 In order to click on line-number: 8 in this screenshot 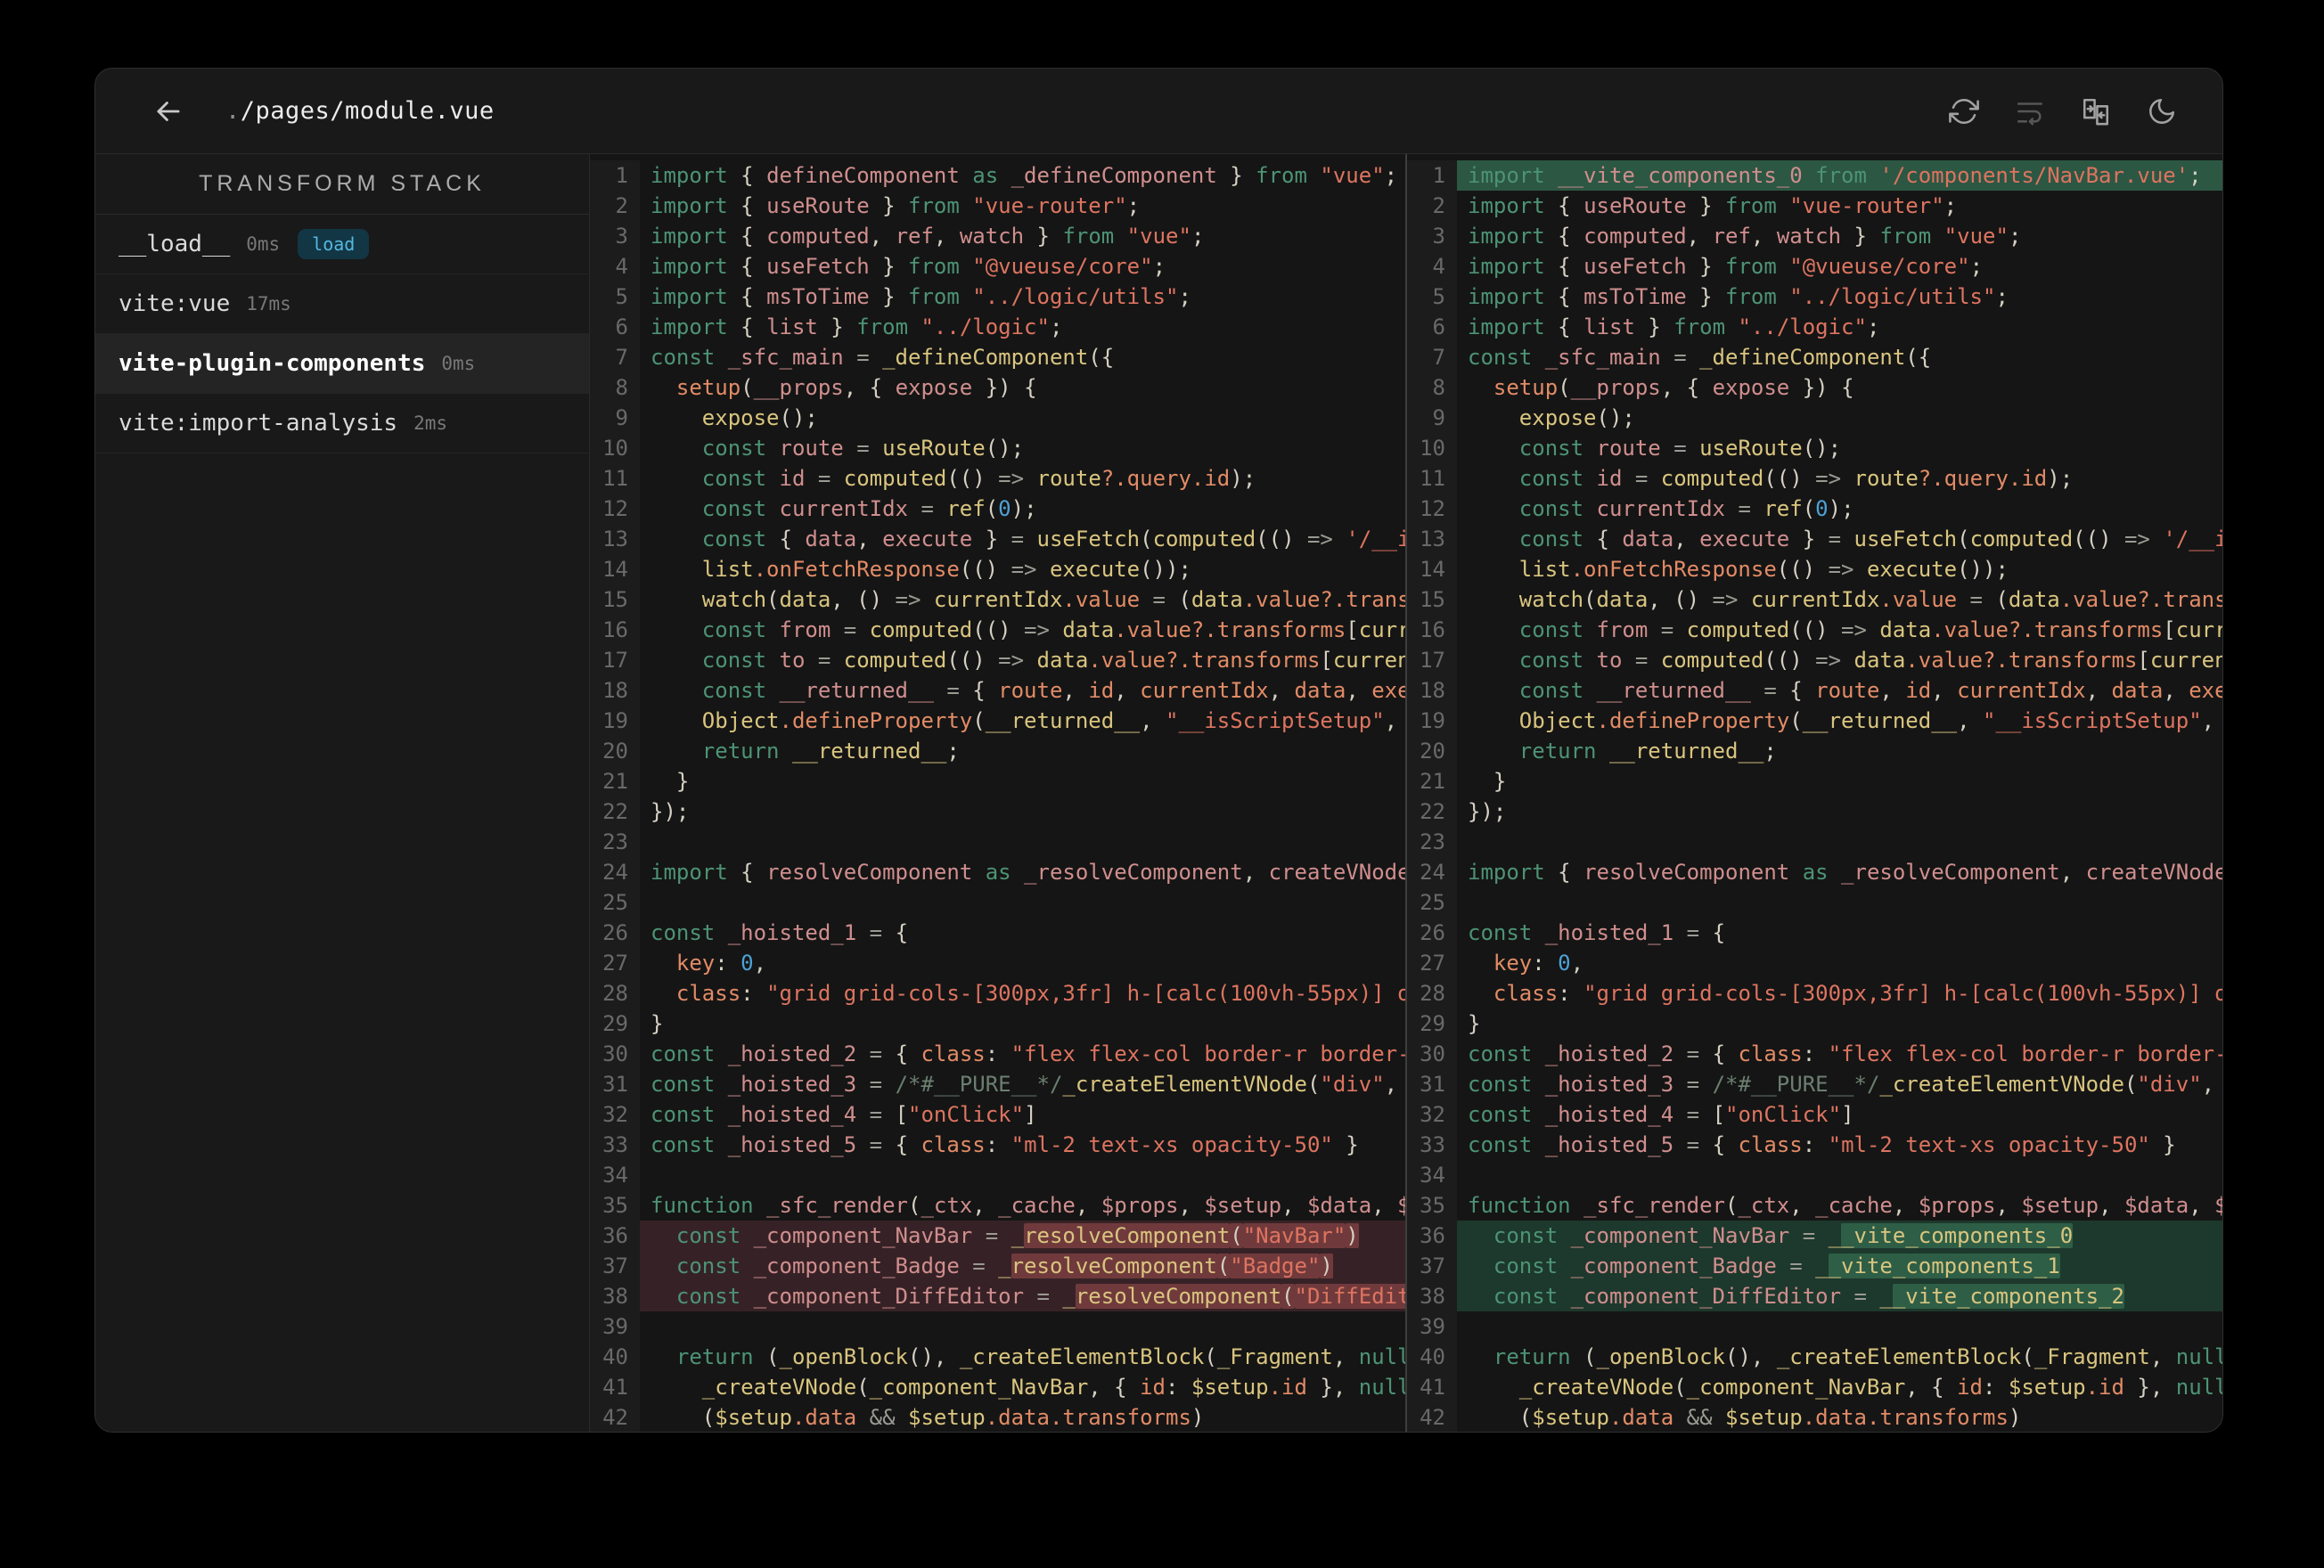, I will do `click(1432, 387)`.